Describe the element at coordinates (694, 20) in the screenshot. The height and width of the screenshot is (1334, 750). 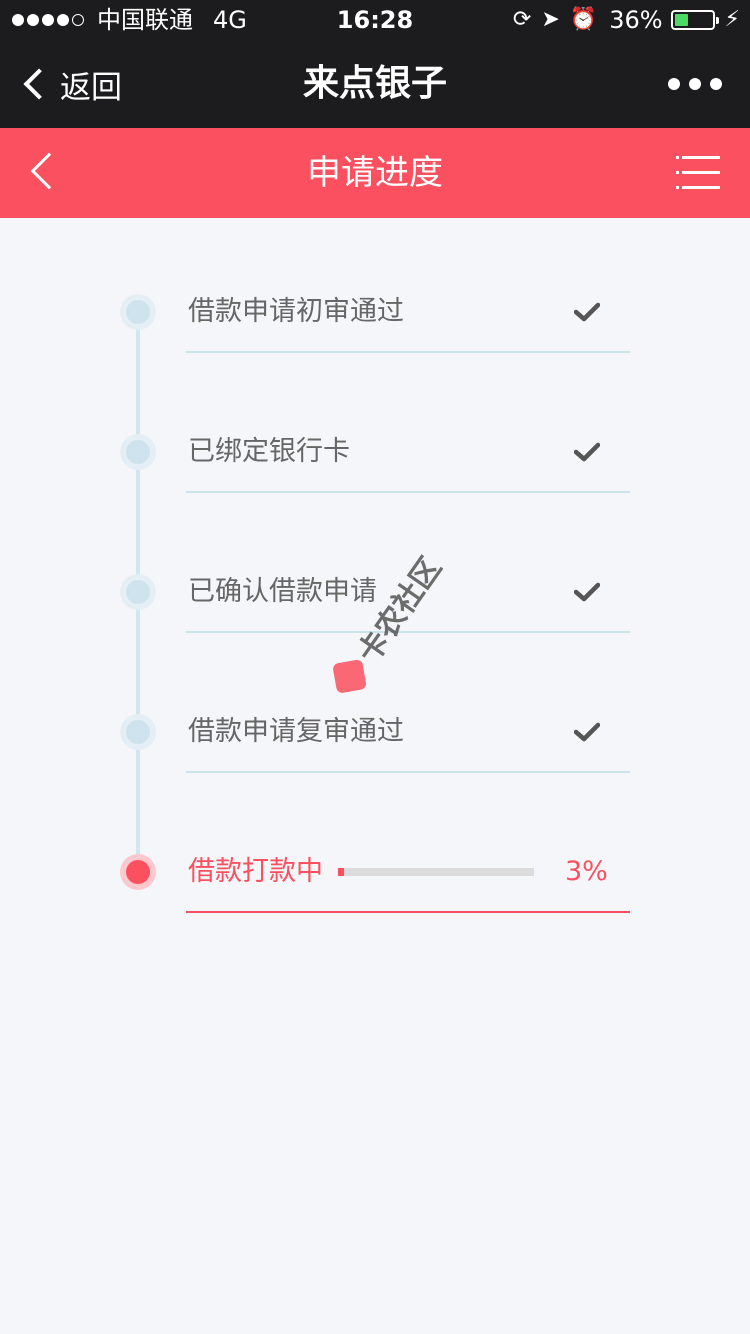
I see `battery-icon` at that location.